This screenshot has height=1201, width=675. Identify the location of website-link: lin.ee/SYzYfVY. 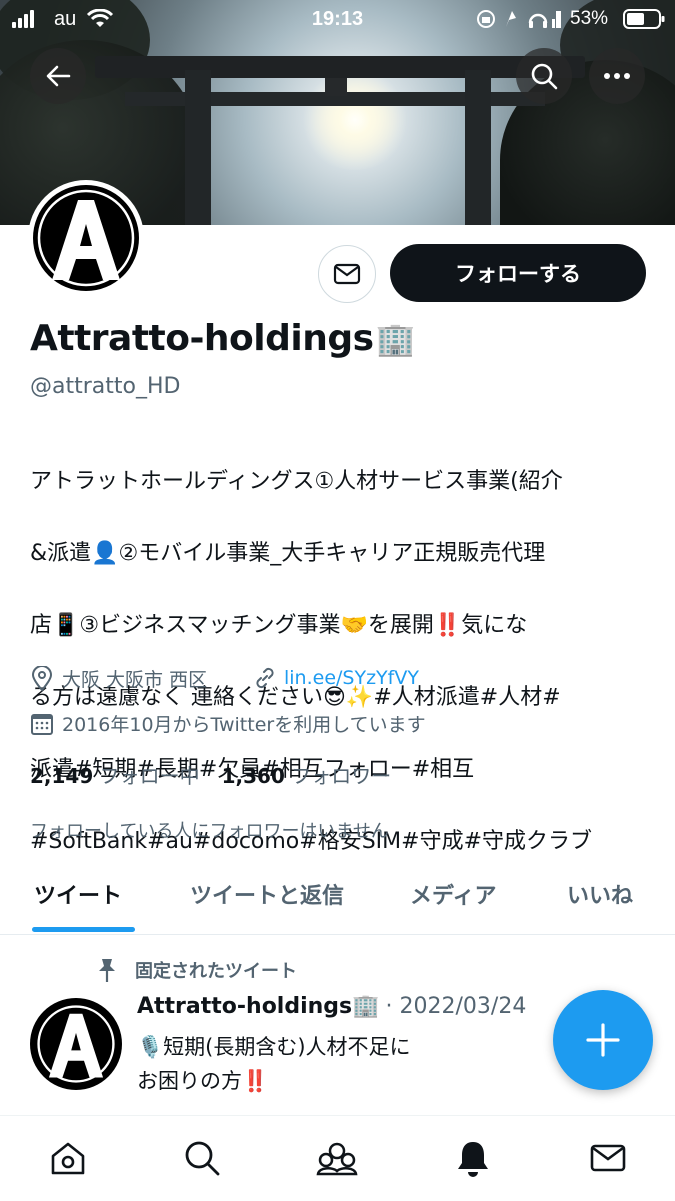
(351, 678).